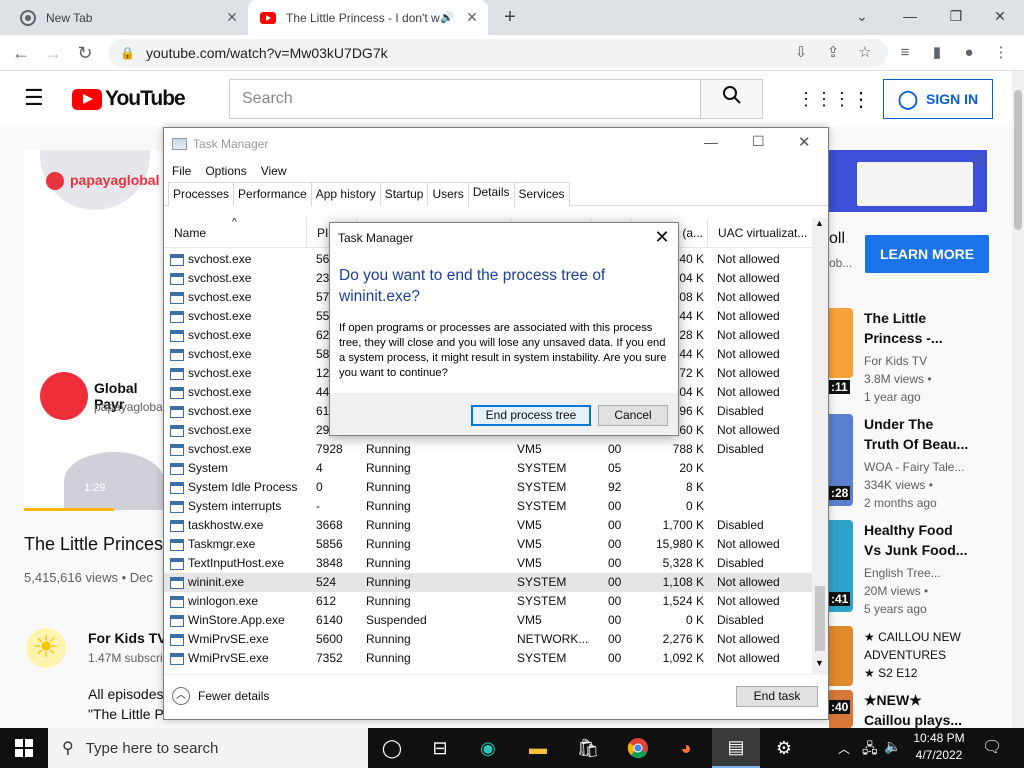 This screenshot has height=768, width=1024. Describe the element at coordinates (908, 181) in the screenshot. I see `ad-image` at that location.